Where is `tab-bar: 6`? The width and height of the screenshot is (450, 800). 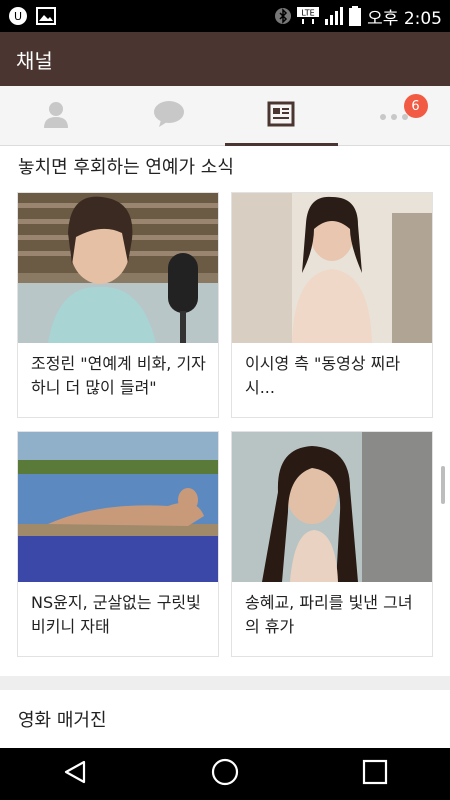
tab-bar: 6 is located at coordinates (225, 116).